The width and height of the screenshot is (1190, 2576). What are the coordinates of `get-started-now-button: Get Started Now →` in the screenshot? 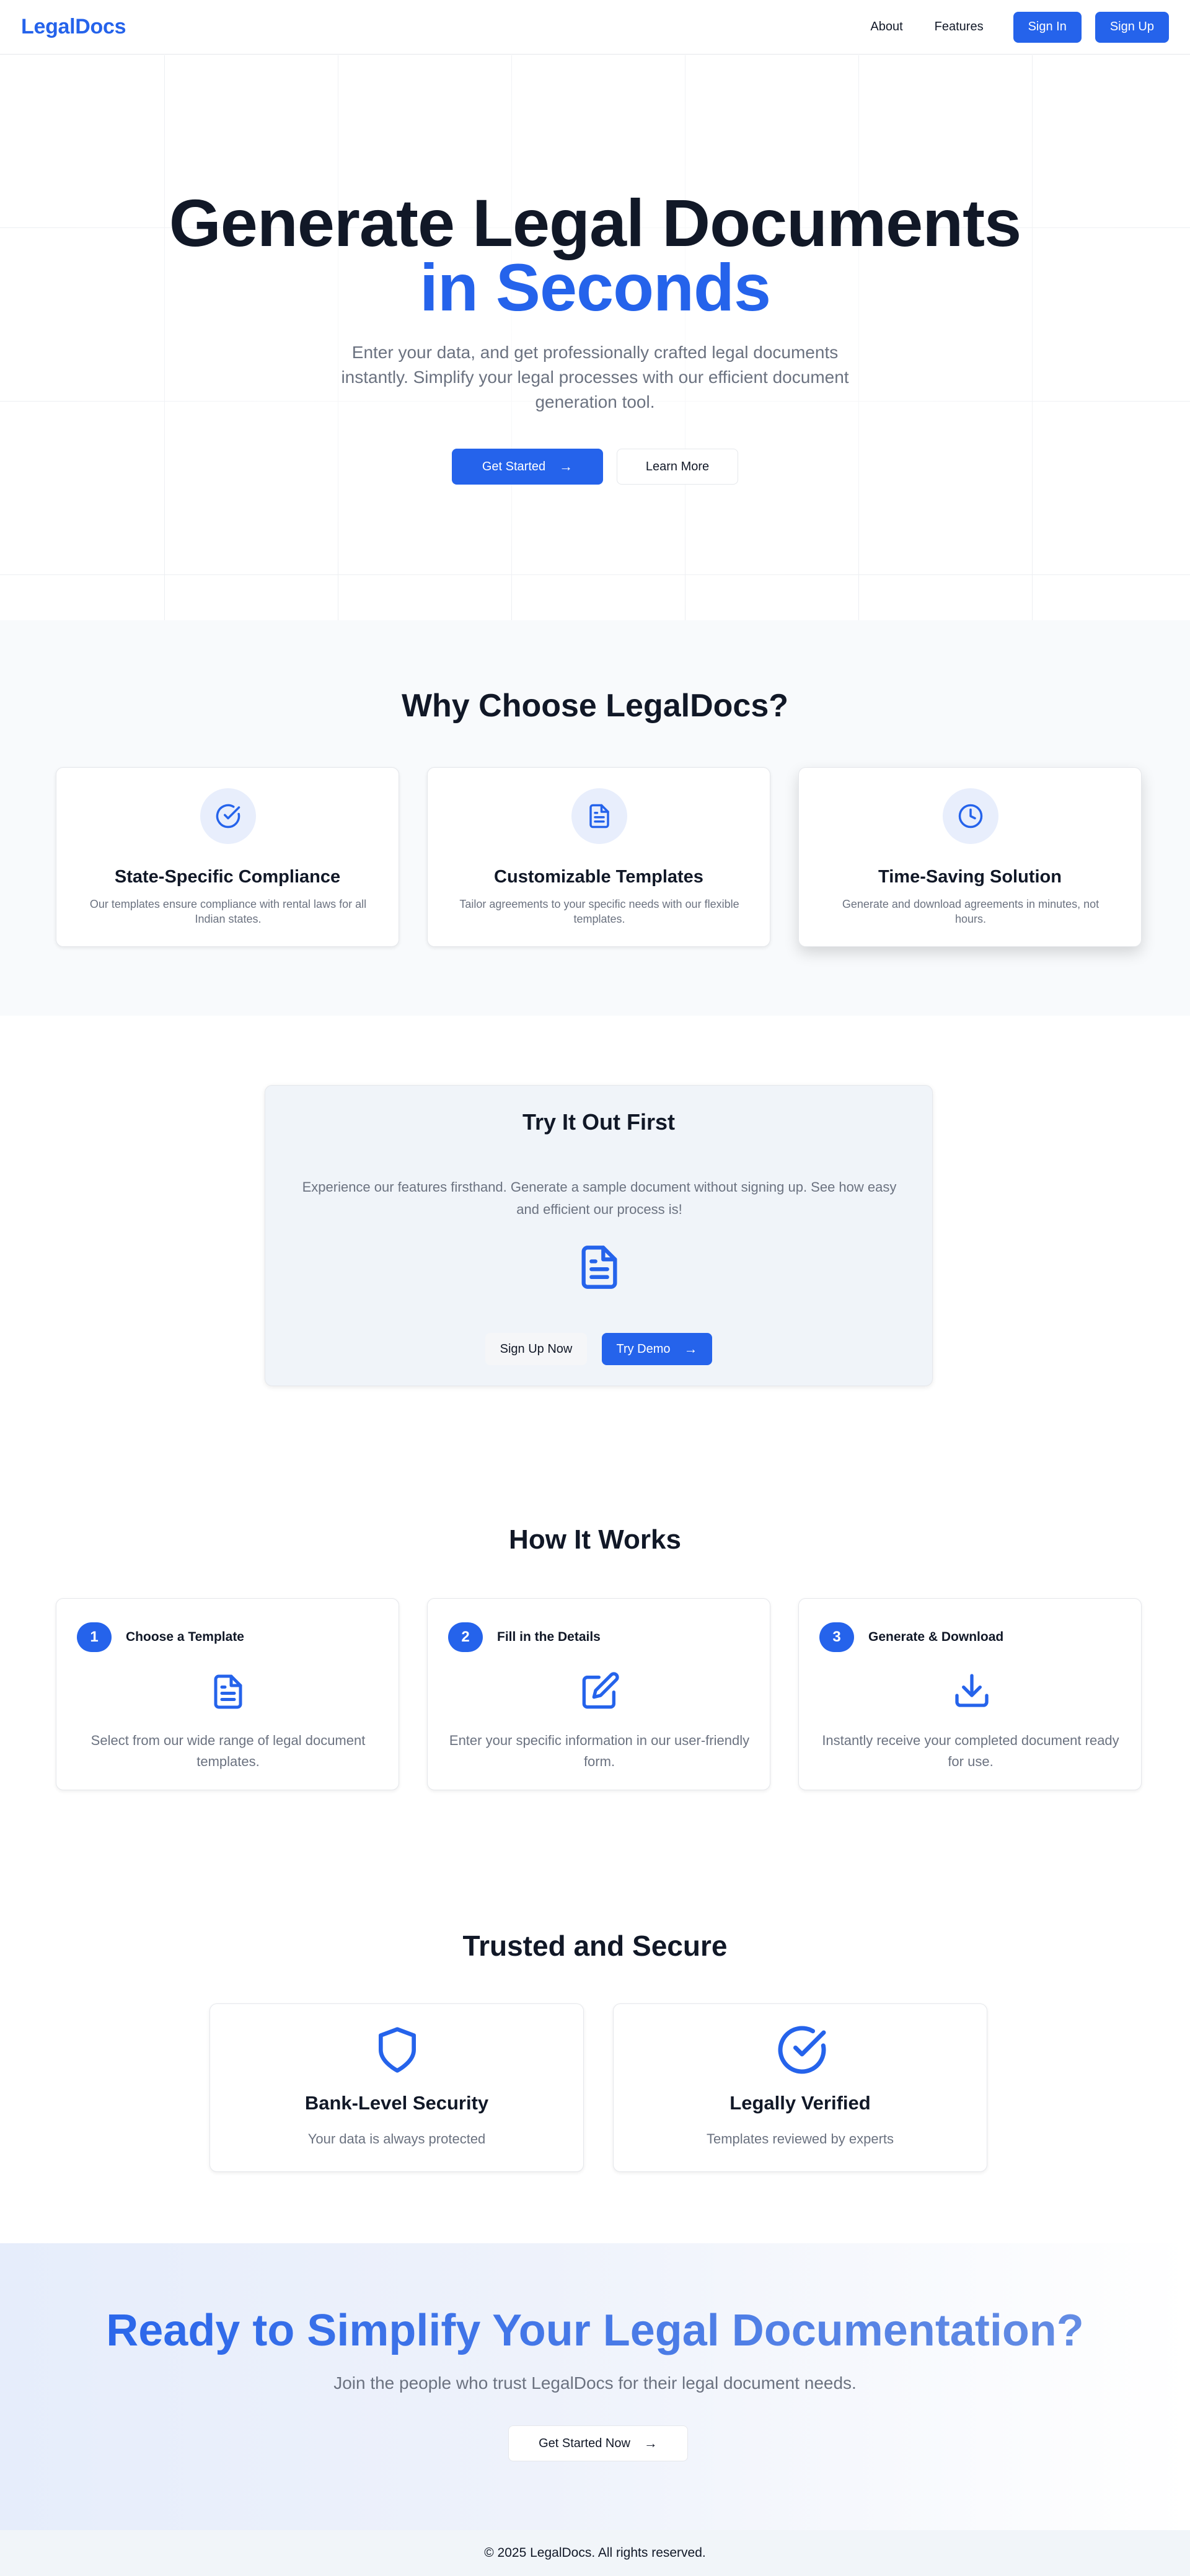 It's located at (598, 2443).